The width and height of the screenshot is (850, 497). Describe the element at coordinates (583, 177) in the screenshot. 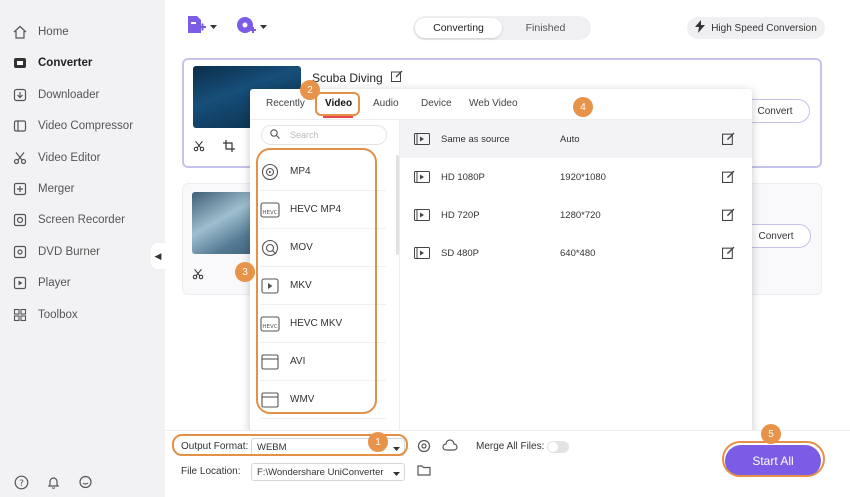

I see `quality-resolution: 1920*1080` at that location.